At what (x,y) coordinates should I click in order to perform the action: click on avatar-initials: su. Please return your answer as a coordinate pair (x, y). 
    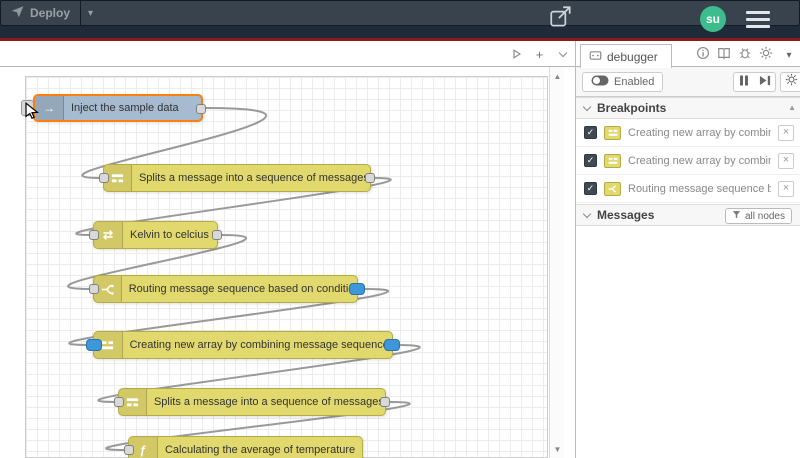
    Looking at the image, I should click on (712, 19).